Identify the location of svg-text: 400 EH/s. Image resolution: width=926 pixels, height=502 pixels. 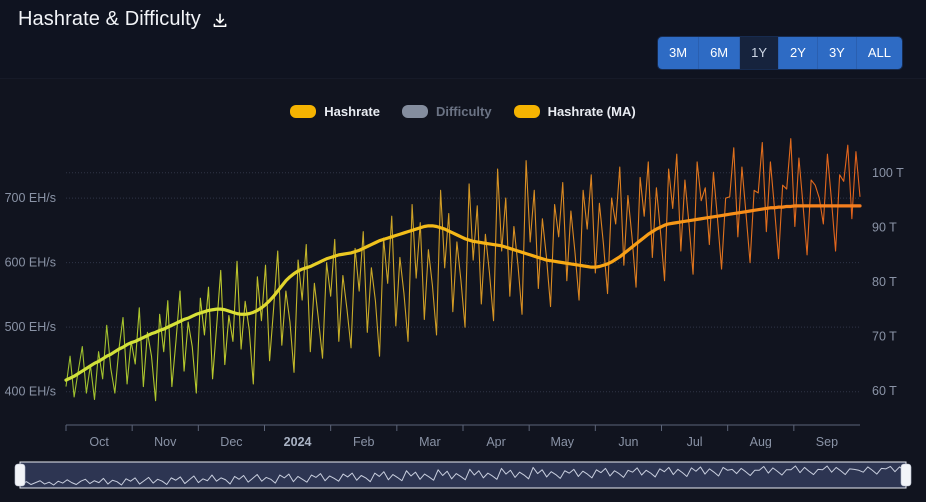
(30, 392).